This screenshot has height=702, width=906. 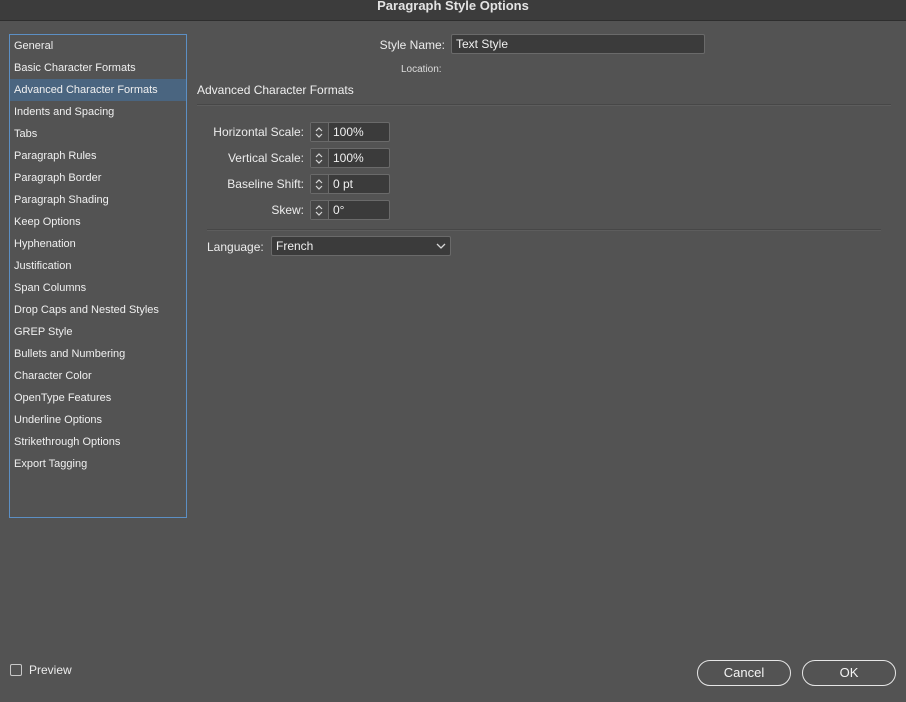 What do you see at coordinates (744, 673) in the screenshot?
I see `cancel-button: Cancel` at bounding box center [744, 673].